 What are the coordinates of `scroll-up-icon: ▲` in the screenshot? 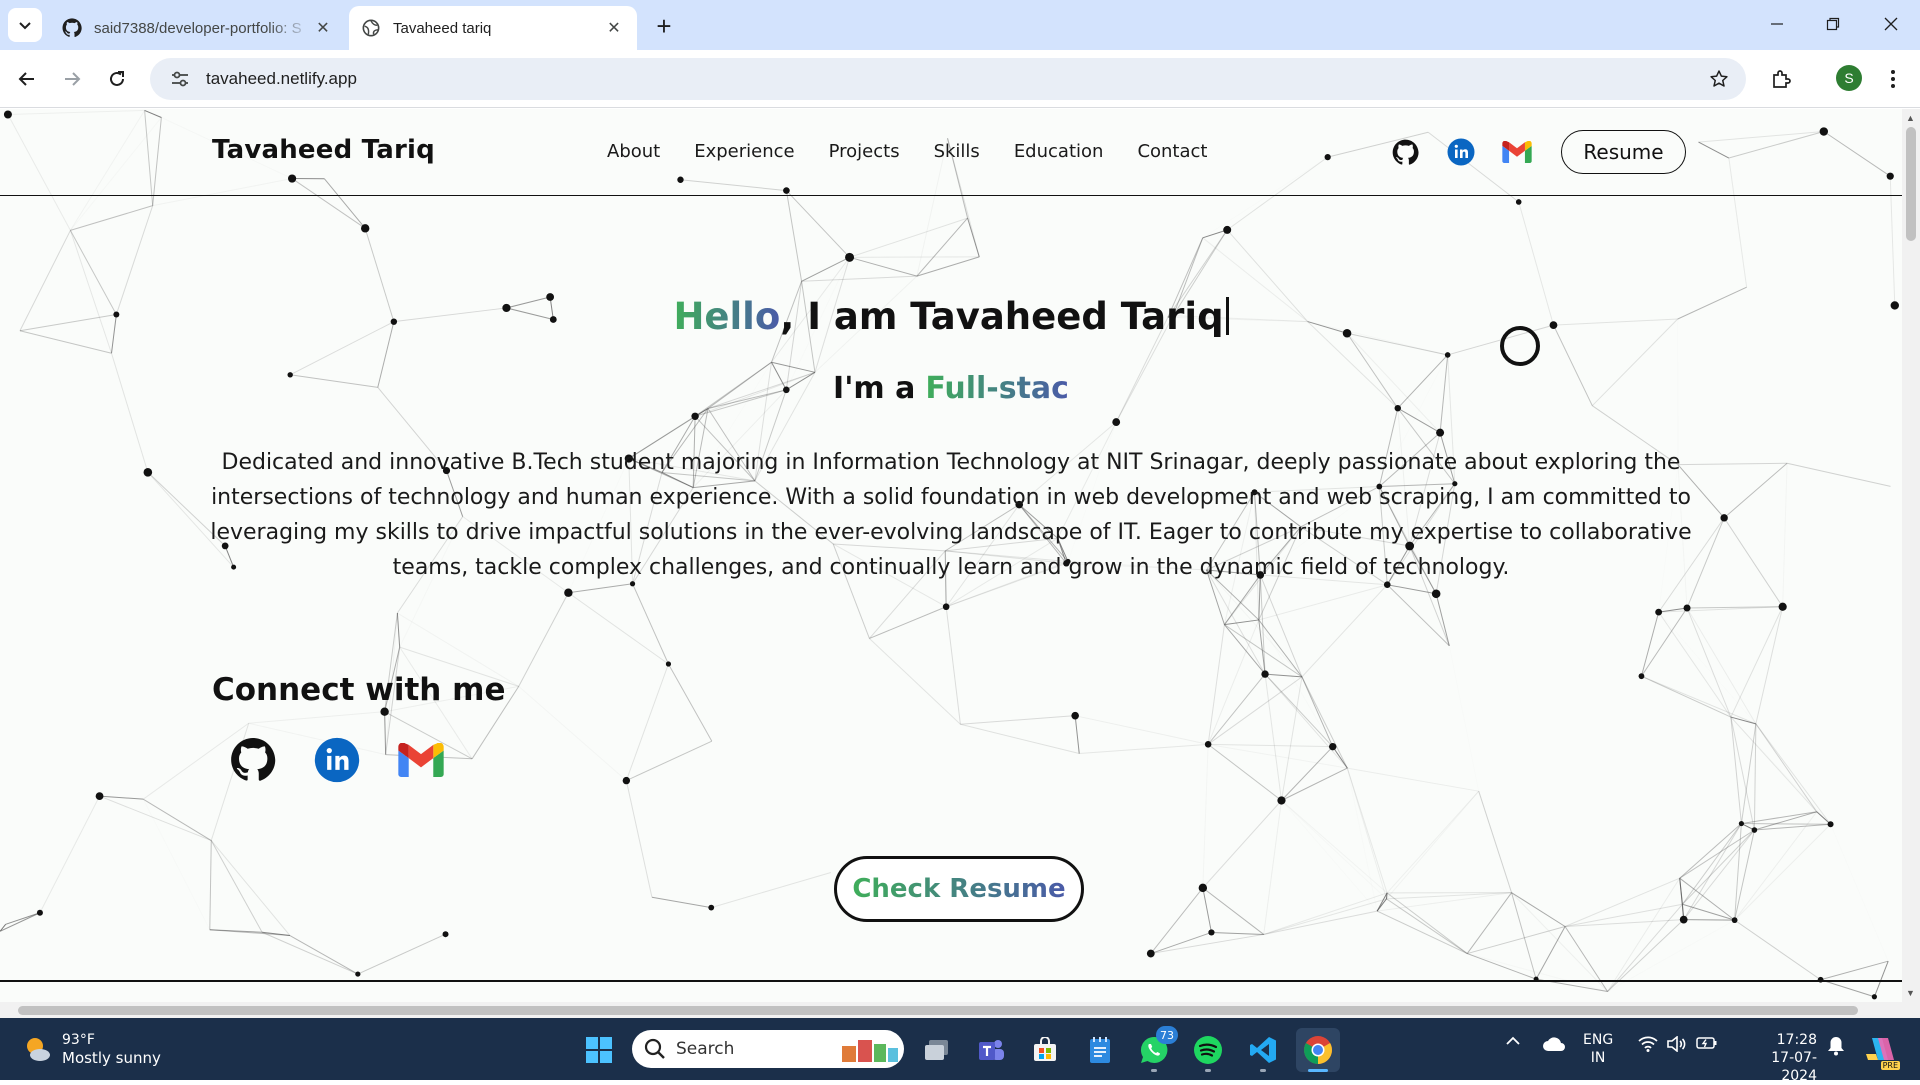 It's located at (1910, 118).